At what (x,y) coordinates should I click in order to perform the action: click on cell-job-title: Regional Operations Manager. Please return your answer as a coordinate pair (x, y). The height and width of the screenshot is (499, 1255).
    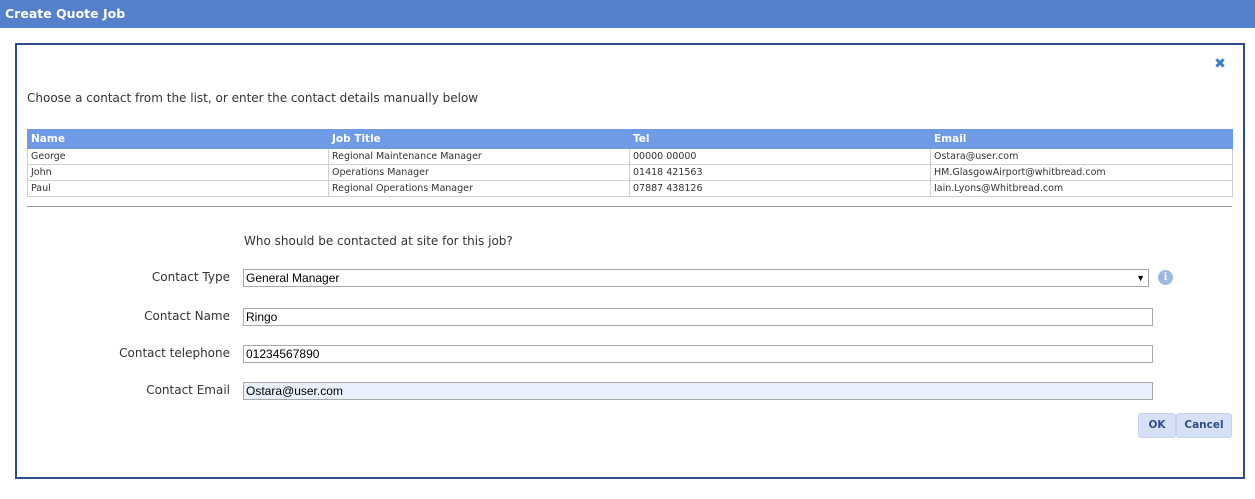
    Looking at the image, I should click on (479, 188).